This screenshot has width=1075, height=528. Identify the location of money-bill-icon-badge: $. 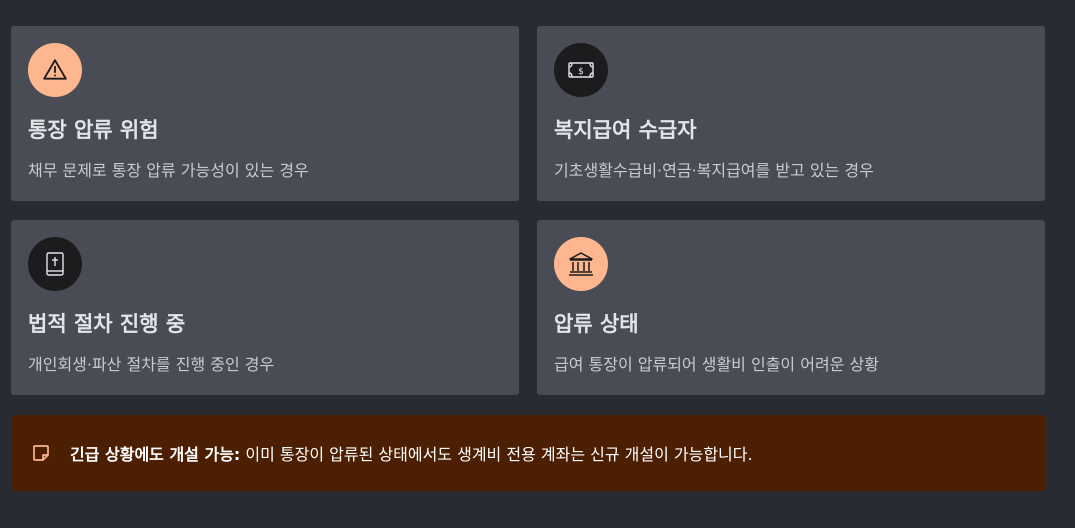
(581, 70).